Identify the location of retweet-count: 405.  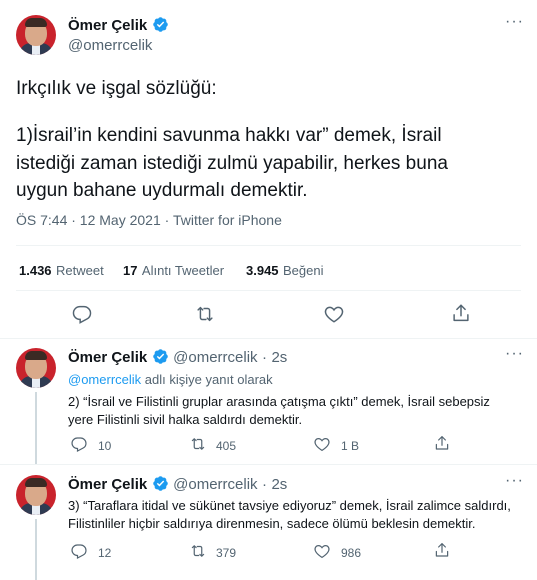
(226, 446).